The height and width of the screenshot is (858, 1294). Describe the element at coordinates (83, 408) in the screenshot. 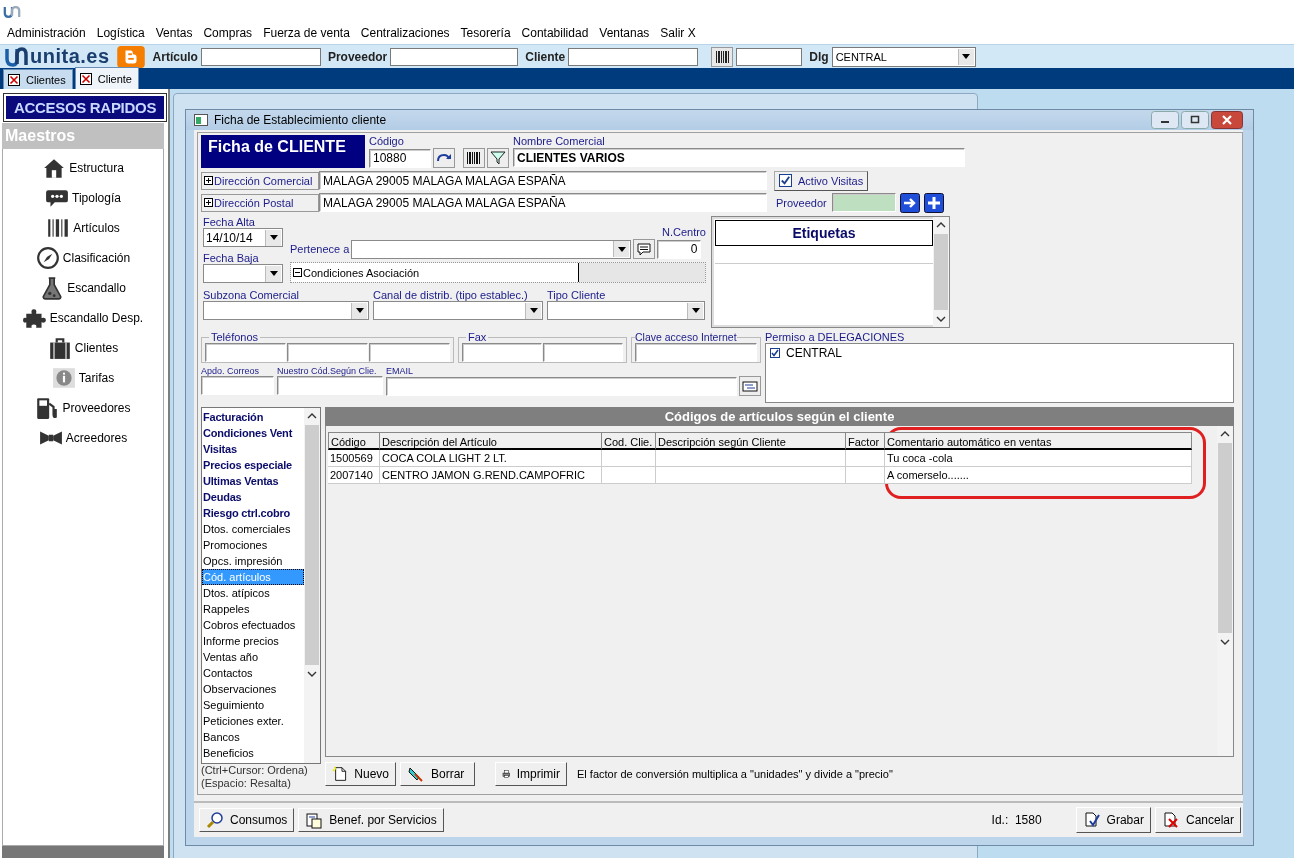

I see `sidebar-item: Proveedores` at that location.